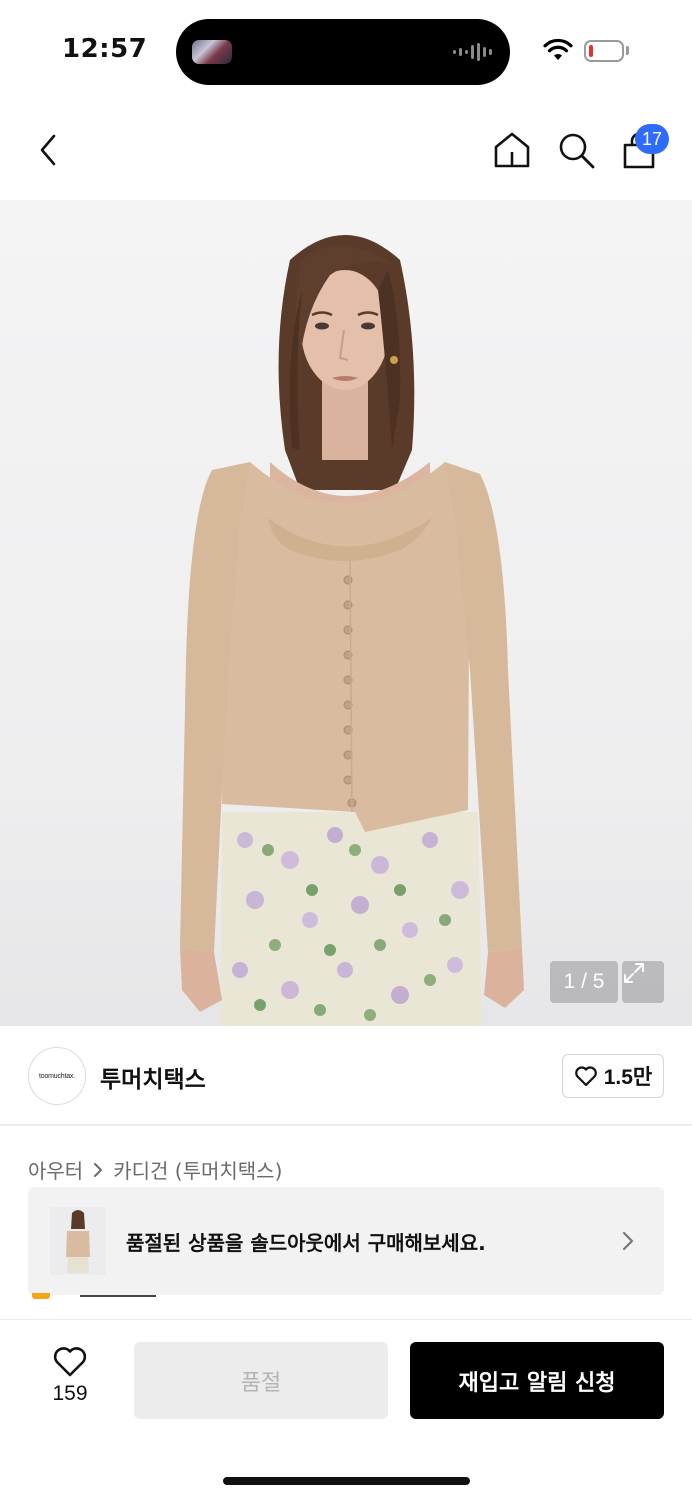 The image size is (692, 1500). Describe the element at coordinates (604, 51) in the screenshot. I see `battery-icon` at that location.